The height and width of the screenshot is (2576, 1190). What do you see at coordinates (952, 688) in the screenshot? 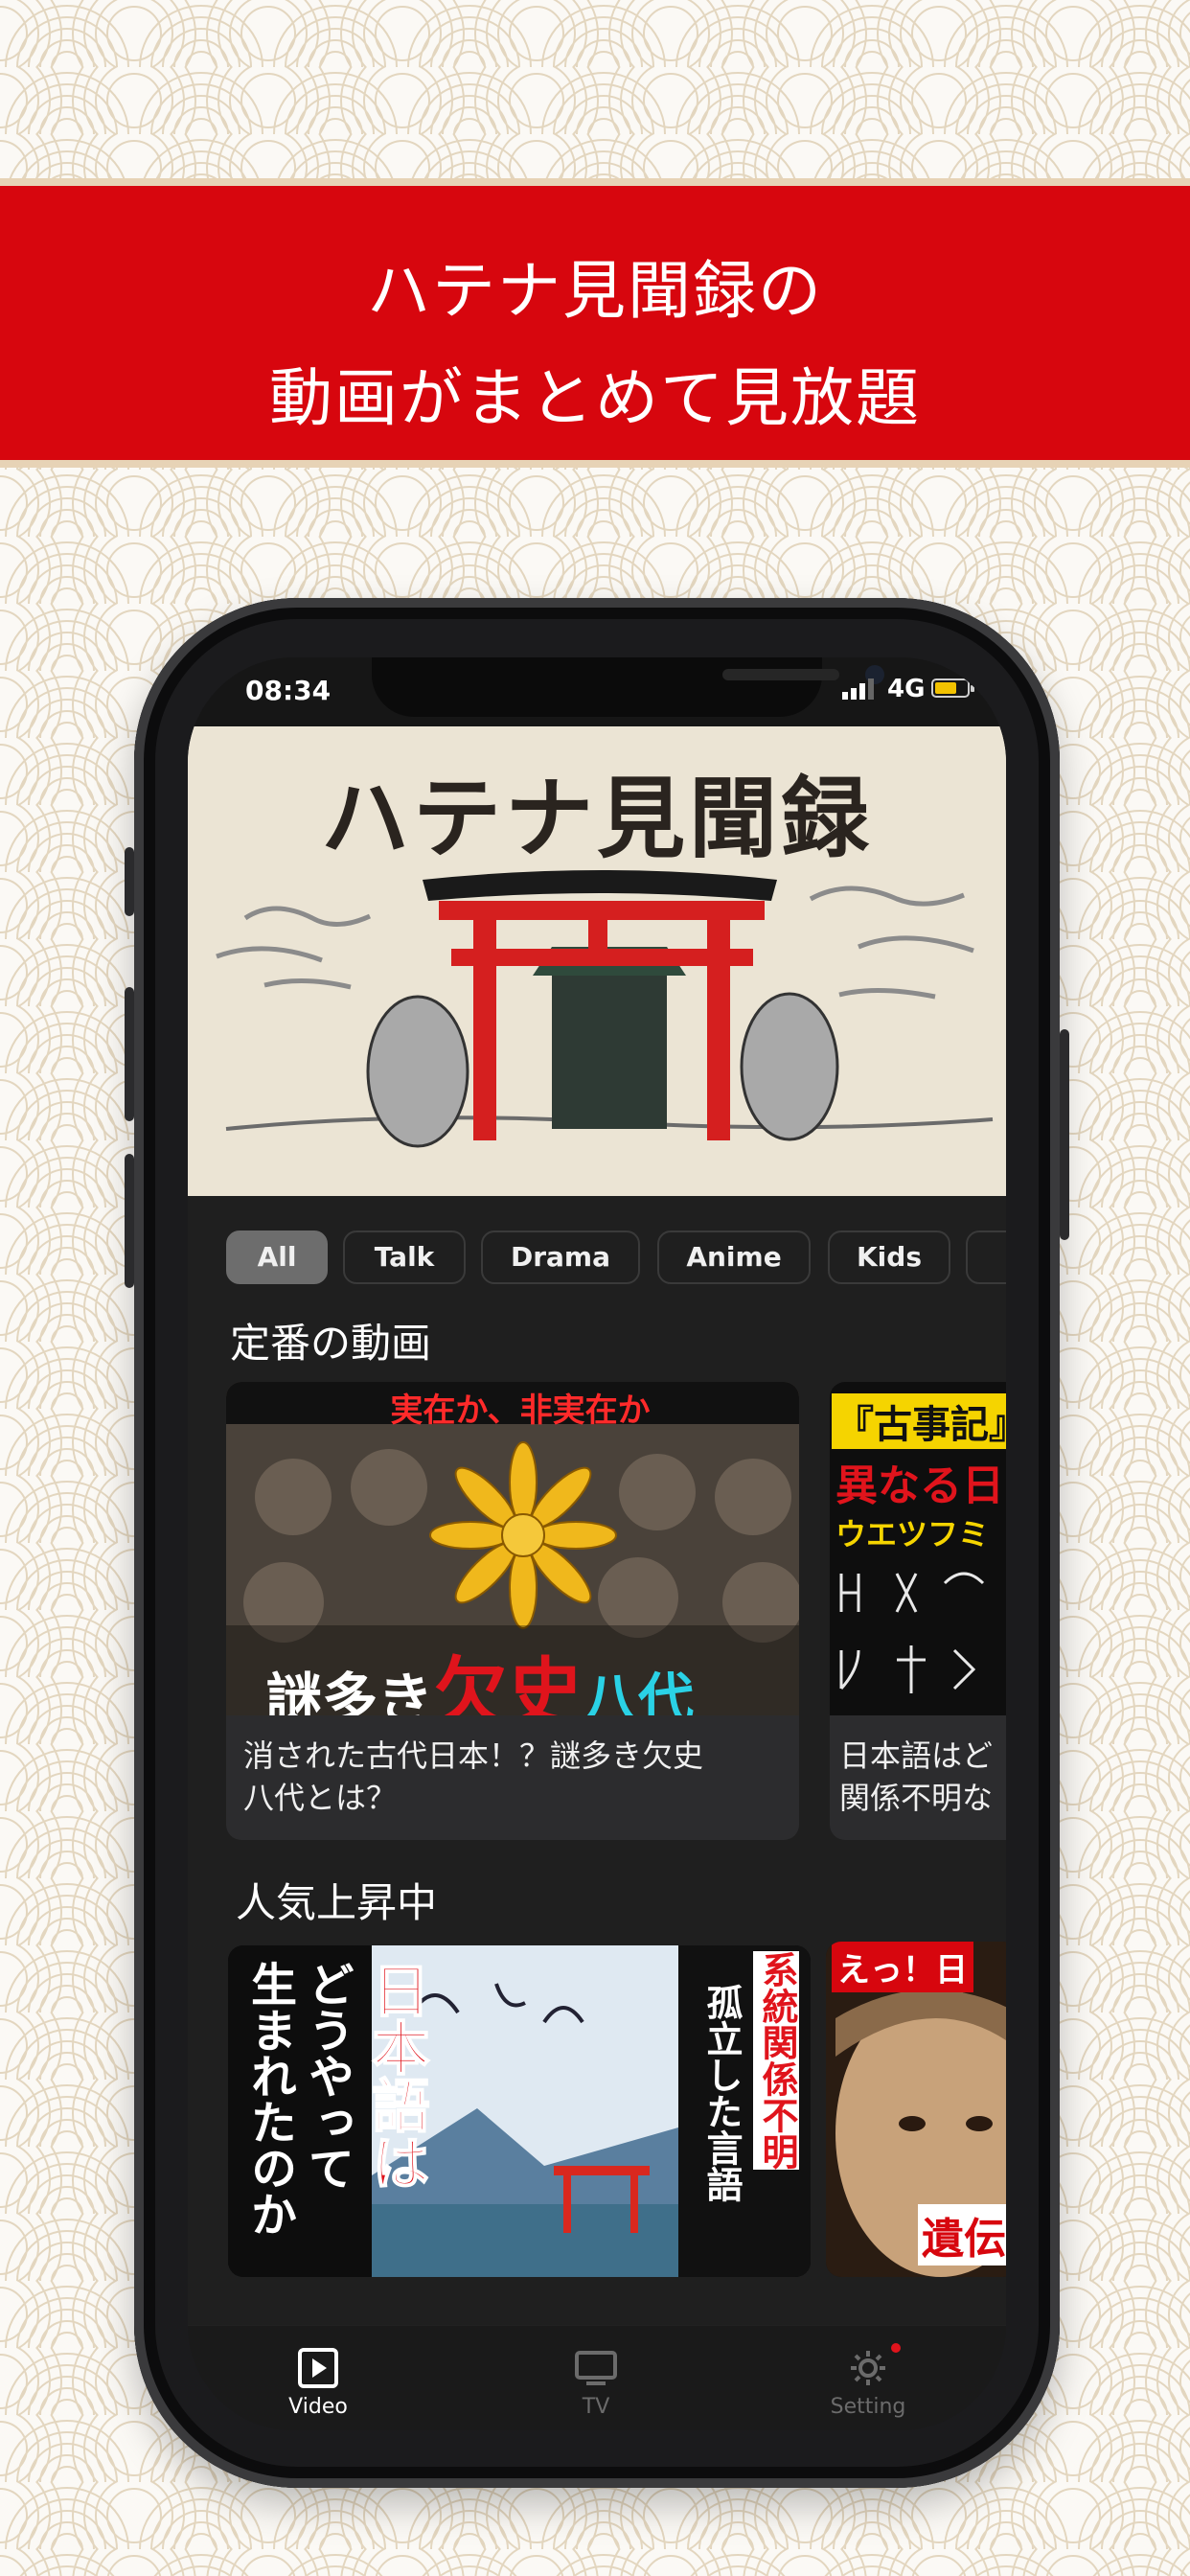
I see `battery-icon` at bounding box center [952, 688].